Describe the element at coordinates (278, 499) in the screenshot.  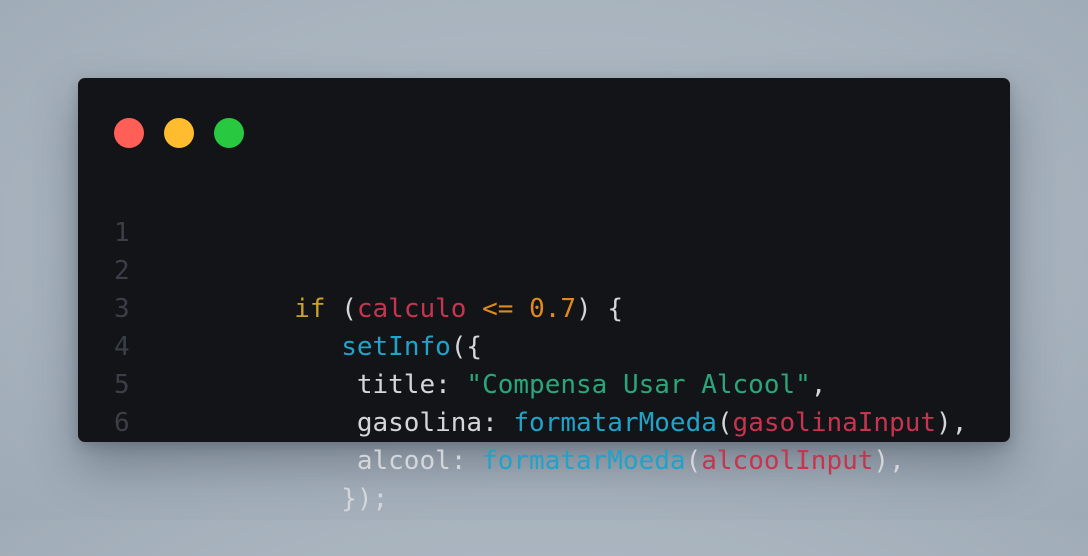
I see `line-source: });` at that location.